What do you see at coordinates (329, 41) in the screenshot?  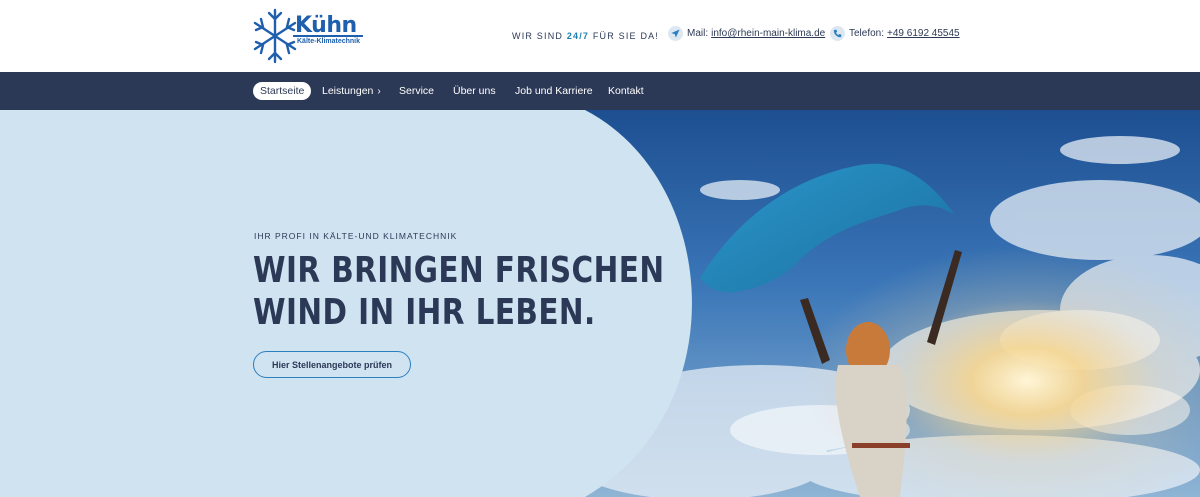 I see `logo-subtitle: Kälte-Klimatechnik` at bounding box center [329, 41].